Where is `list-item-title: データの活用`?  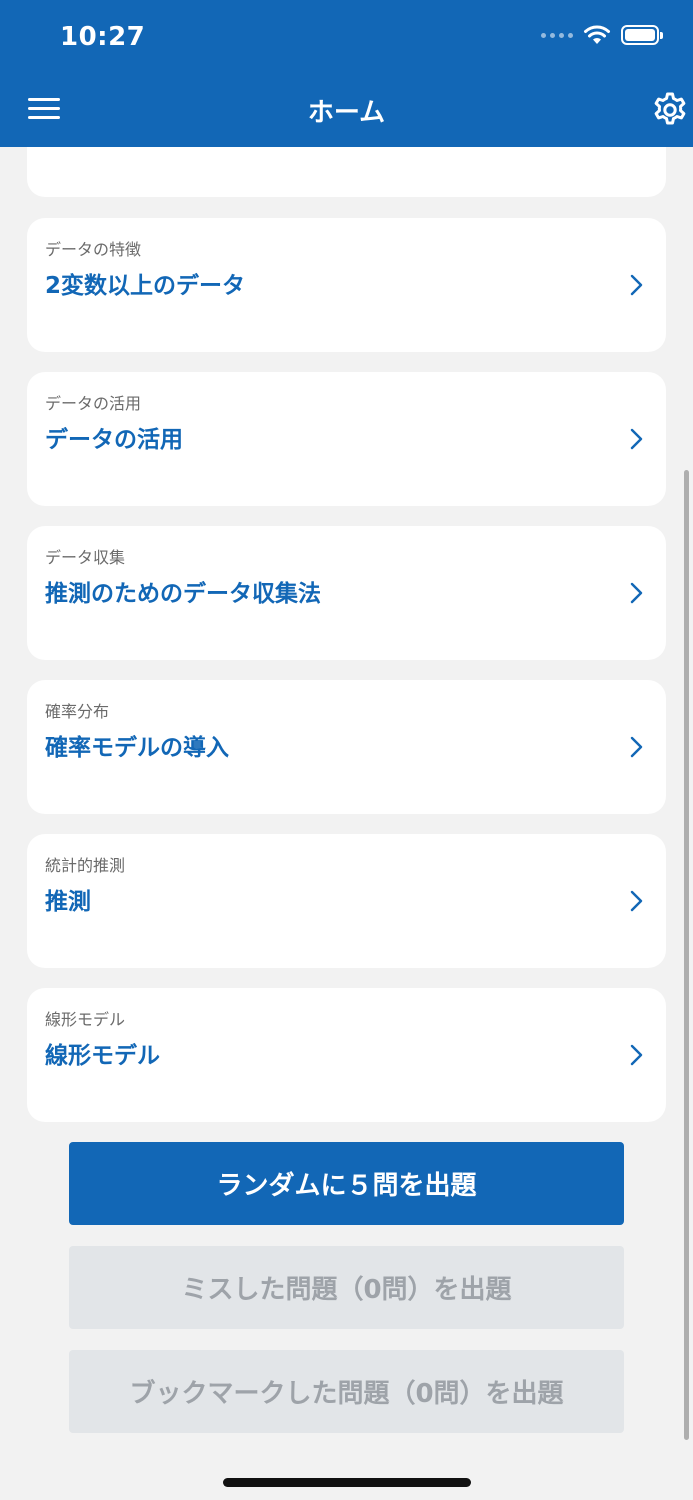
list-item-title: データの活用 is located at coordinates (114, 440).